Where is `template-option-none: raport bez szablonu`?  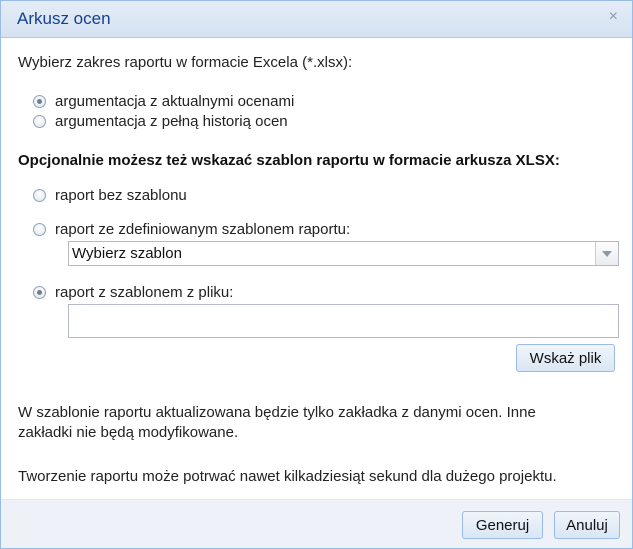 template-option-none: raport bez szablonu is located at coordinates (110, 195).